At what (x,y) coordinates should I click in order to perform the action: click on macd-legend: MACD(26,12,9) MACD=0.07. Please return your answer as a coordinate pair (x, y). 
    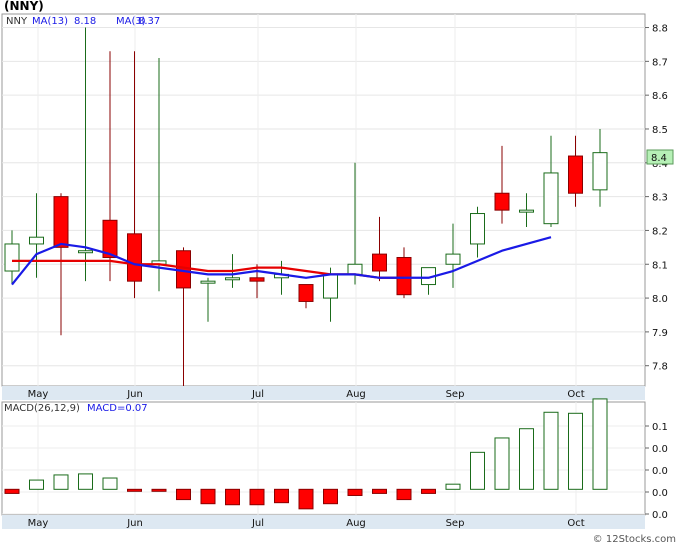
    Looking at the image, I should click on (76, 408).